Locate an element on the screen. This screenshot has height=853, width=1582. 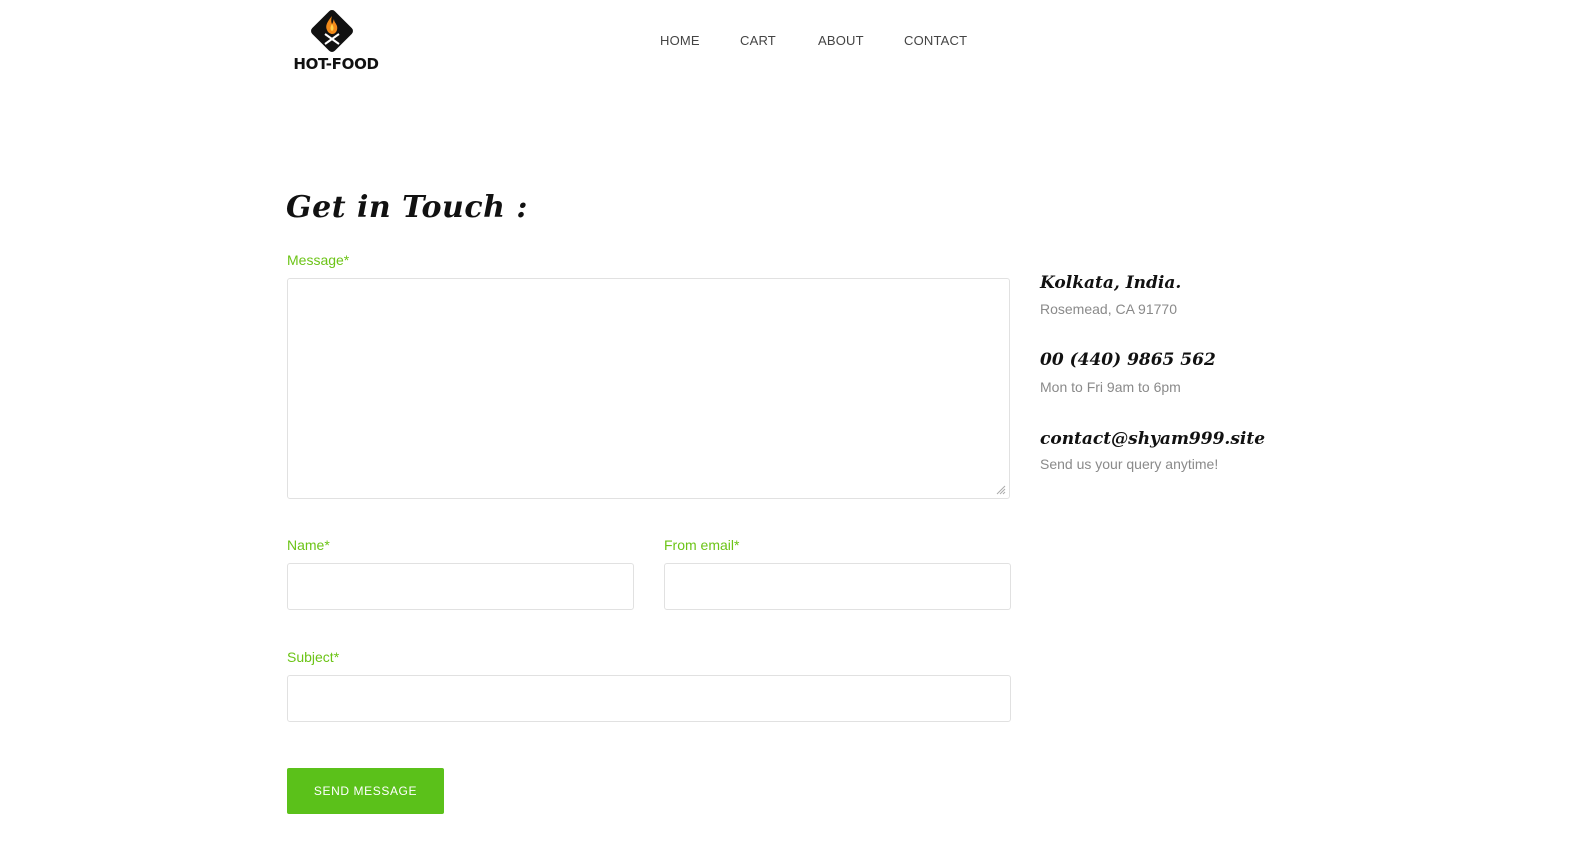
nav-home: HOME is located at coordinates (680, 40).